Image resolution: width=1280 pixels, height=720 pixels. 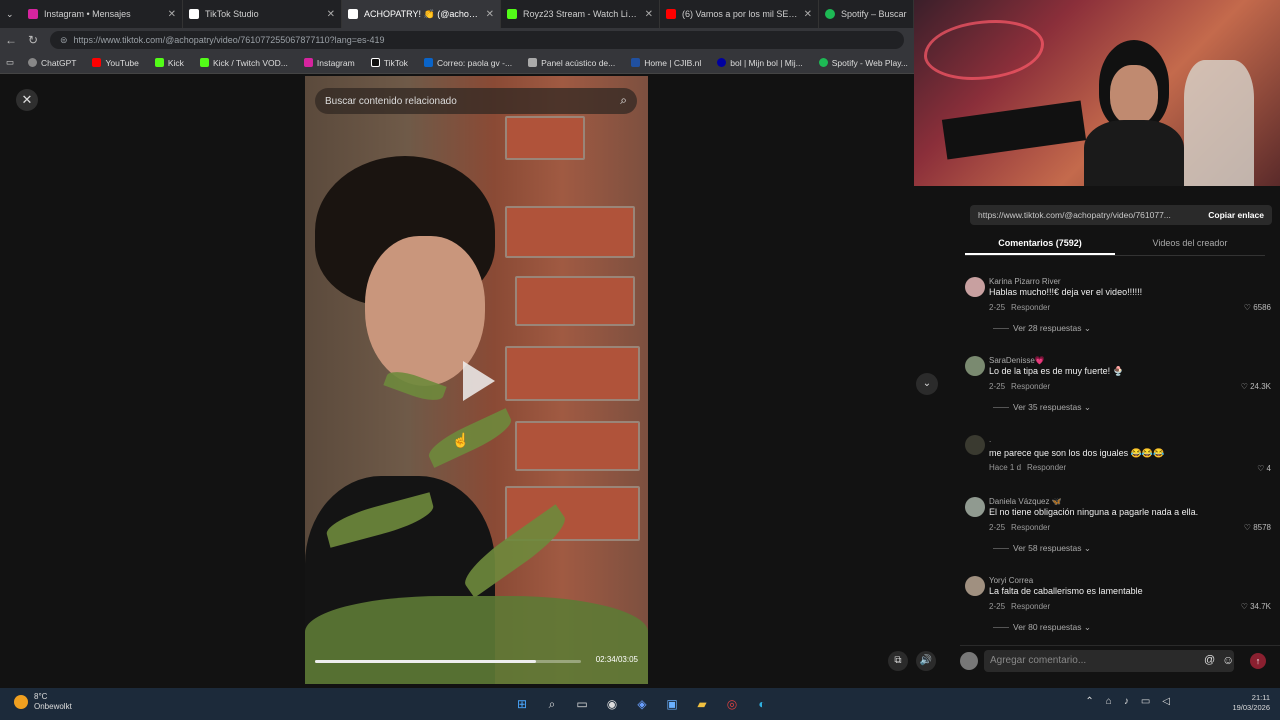 I want to click on microphone-icon: ♪, so click(x=1126, y=701).